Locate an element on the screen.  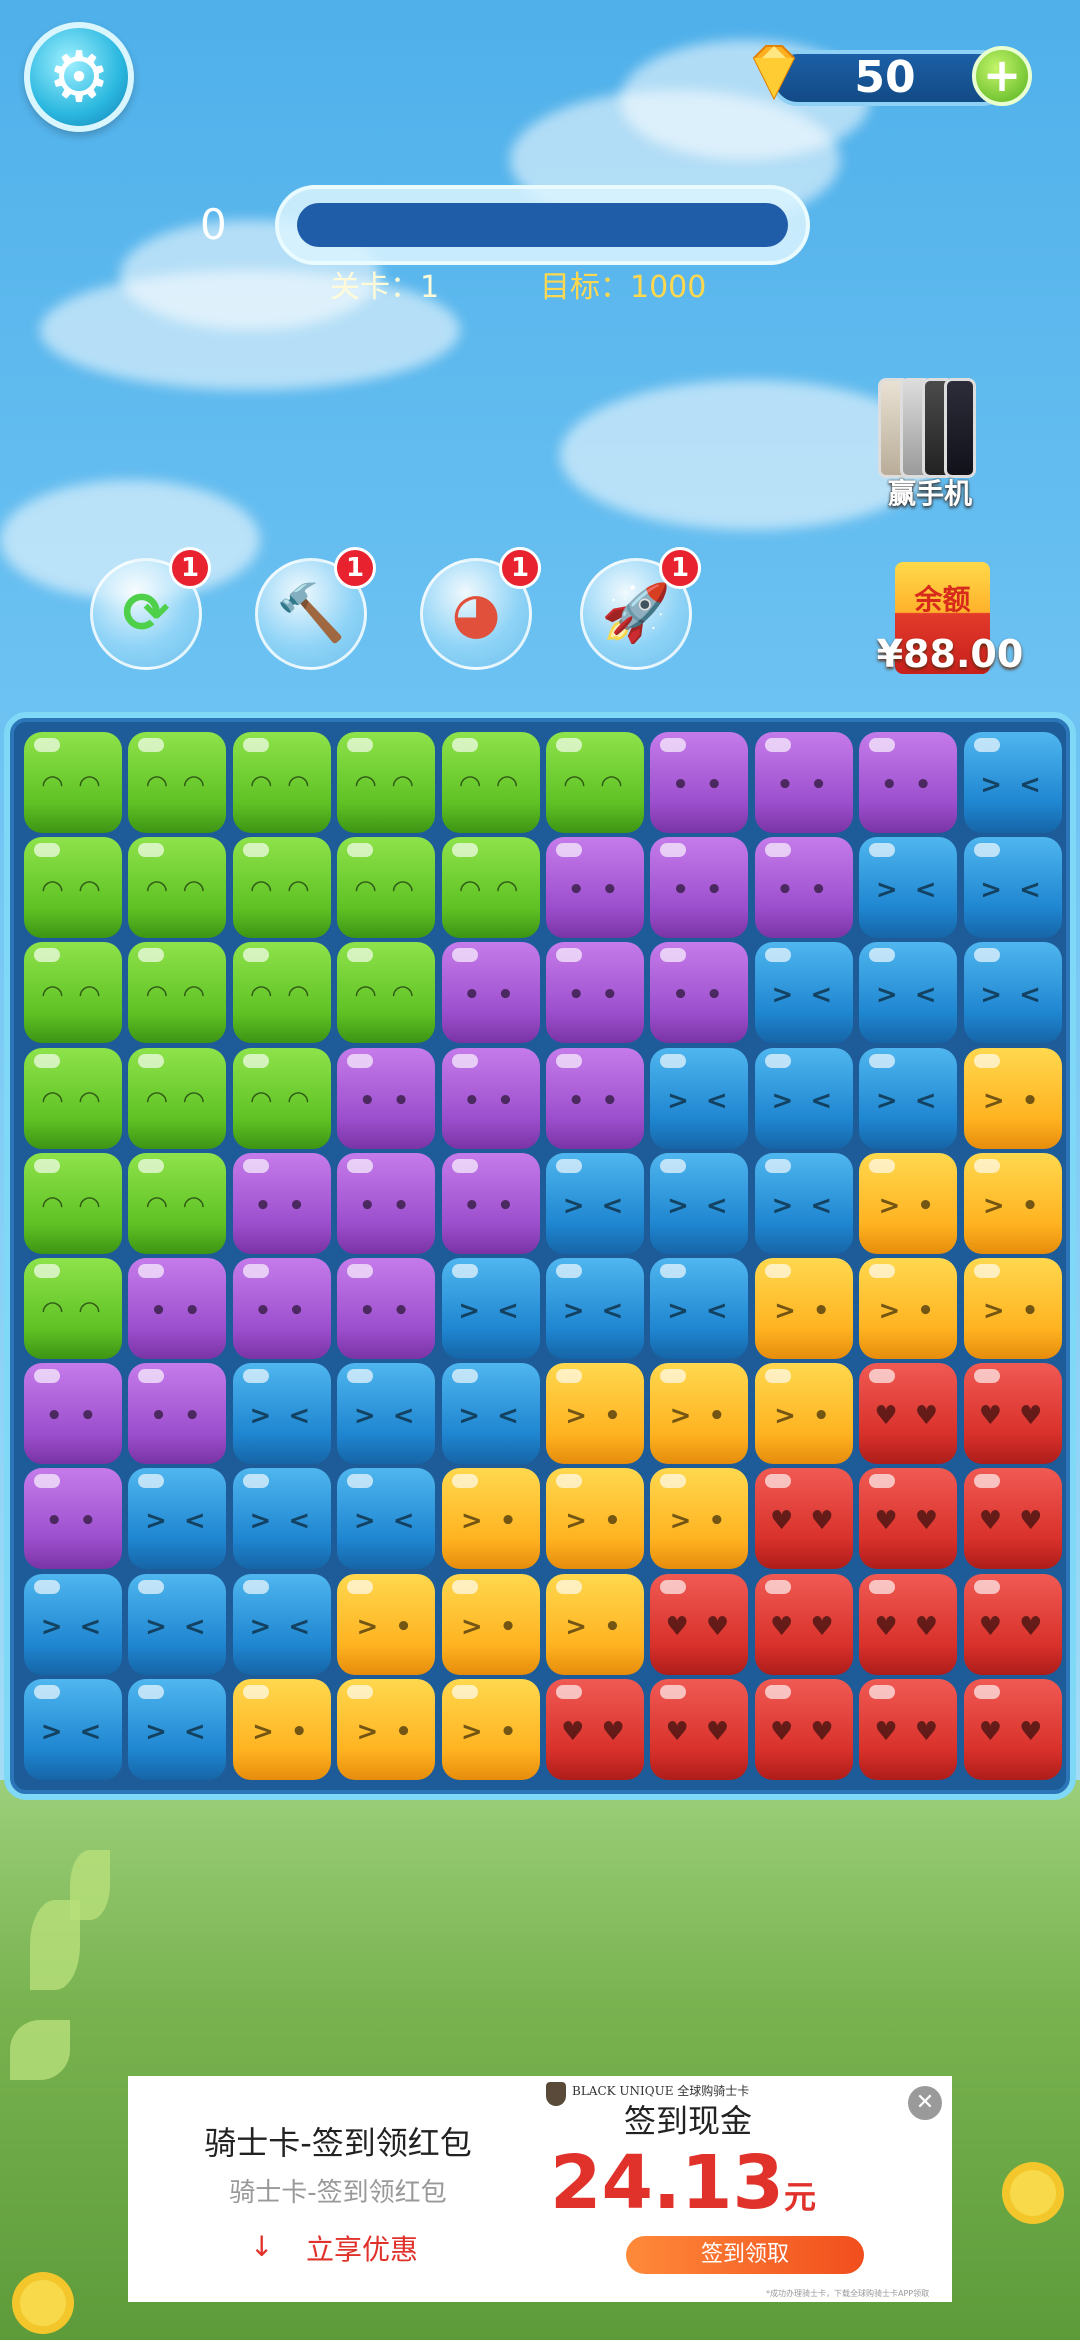
settings-button: ⚙ is located at coordinates (79, 77).